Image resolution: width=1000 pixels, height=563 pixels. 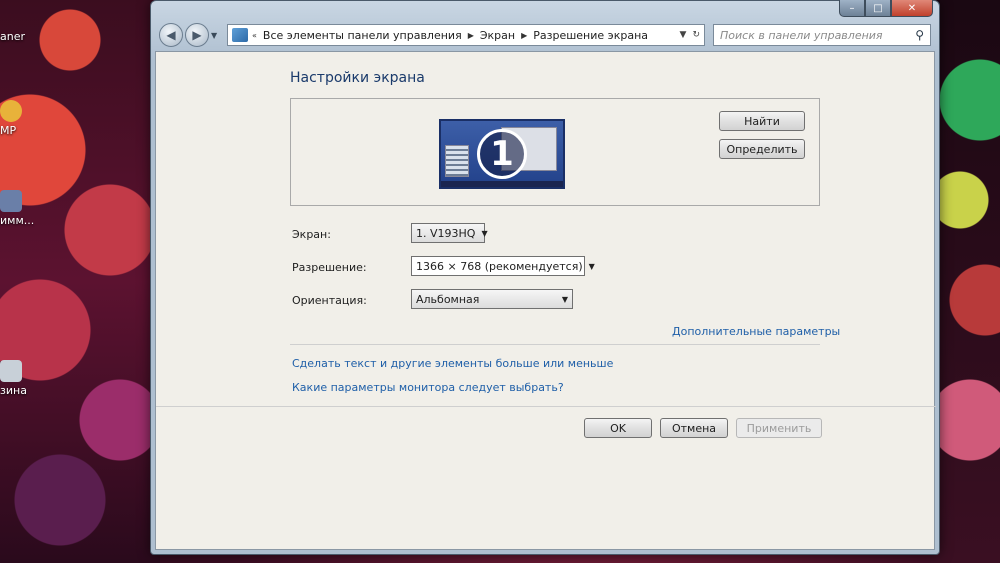 What do you see at coordinates (878, 8) in the screenshot?
I see `maximize-button: □` at bounding box center [878, 8].